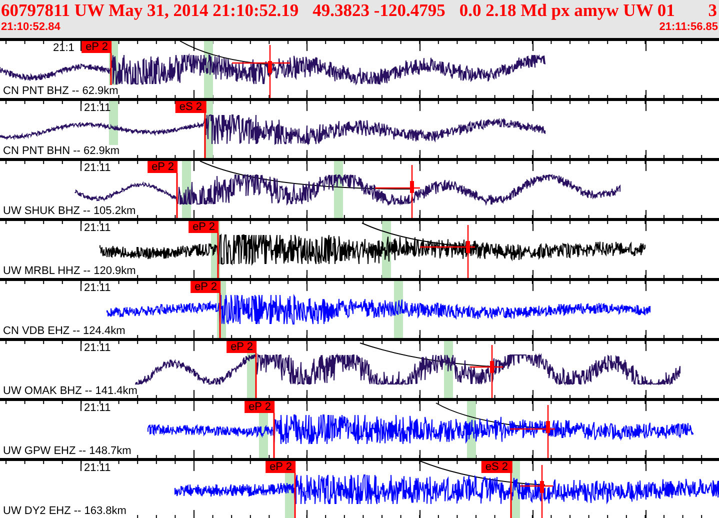  What do you see at coordinates (67, 451) in the screenshot?
I see `channel-label: UW GPW EHZ -- 148.7km` at bounding box center [67, 451].